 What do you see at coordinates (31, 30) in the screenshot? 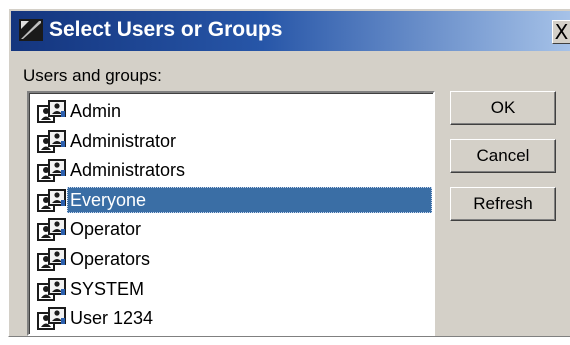
I see `dialog-app-icon` at bounding box center [31, 30].